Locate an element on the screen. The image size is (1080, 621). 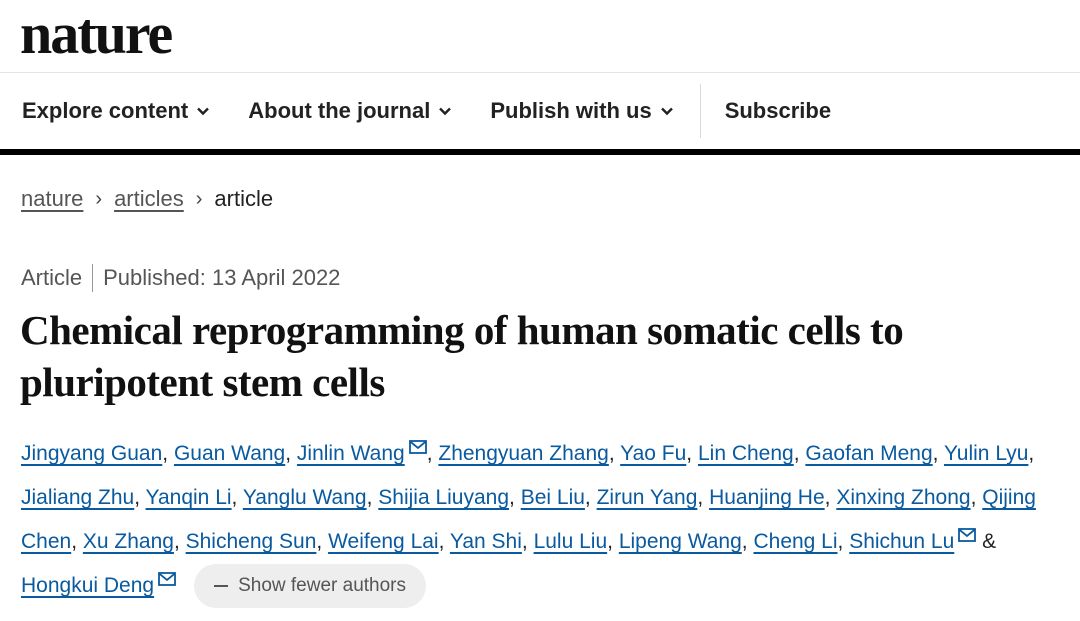
meta-divider is located at coordinates (93, 278).